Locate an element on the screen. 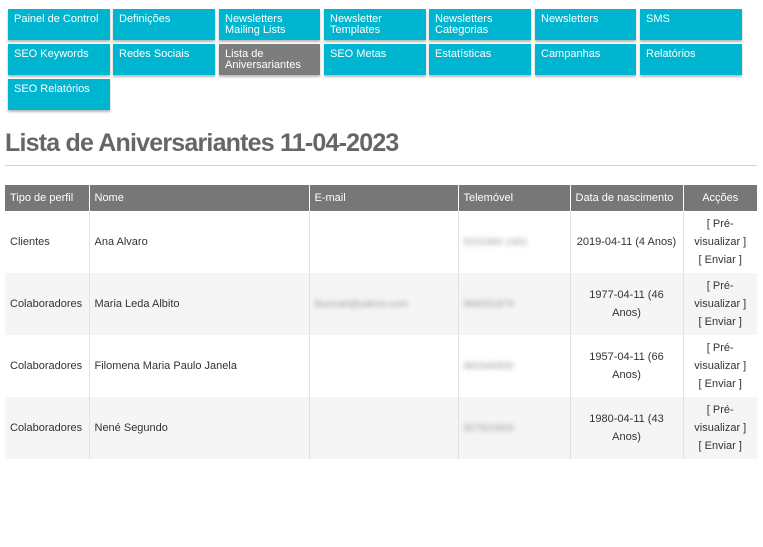 This screenshot has height=547, width=763. nav-seo-relatorios: SEO Relatórios is located at coordinates (59, 94).